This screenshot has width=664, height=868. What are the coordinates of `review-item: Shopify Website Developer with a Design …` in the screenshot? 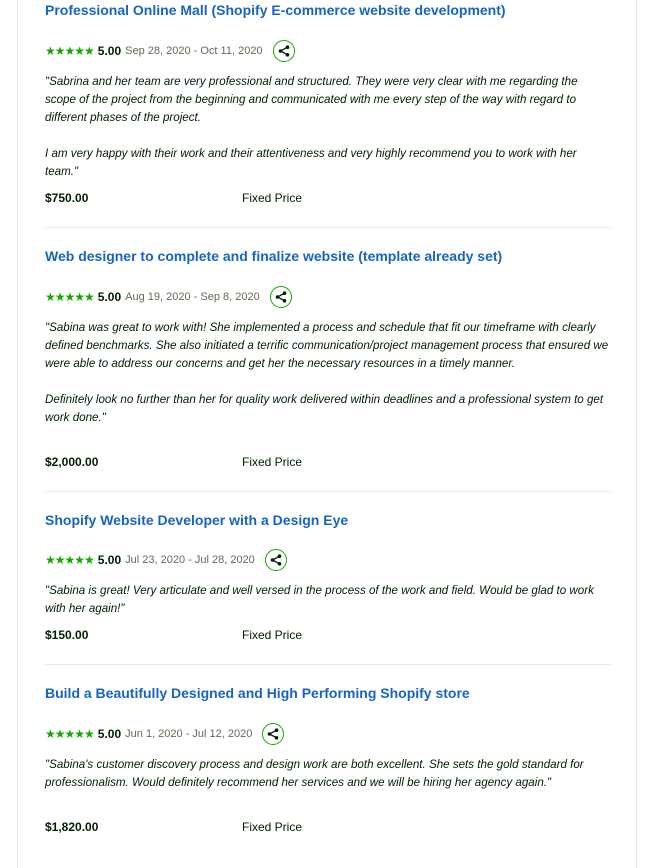 It's located at (328, 580).